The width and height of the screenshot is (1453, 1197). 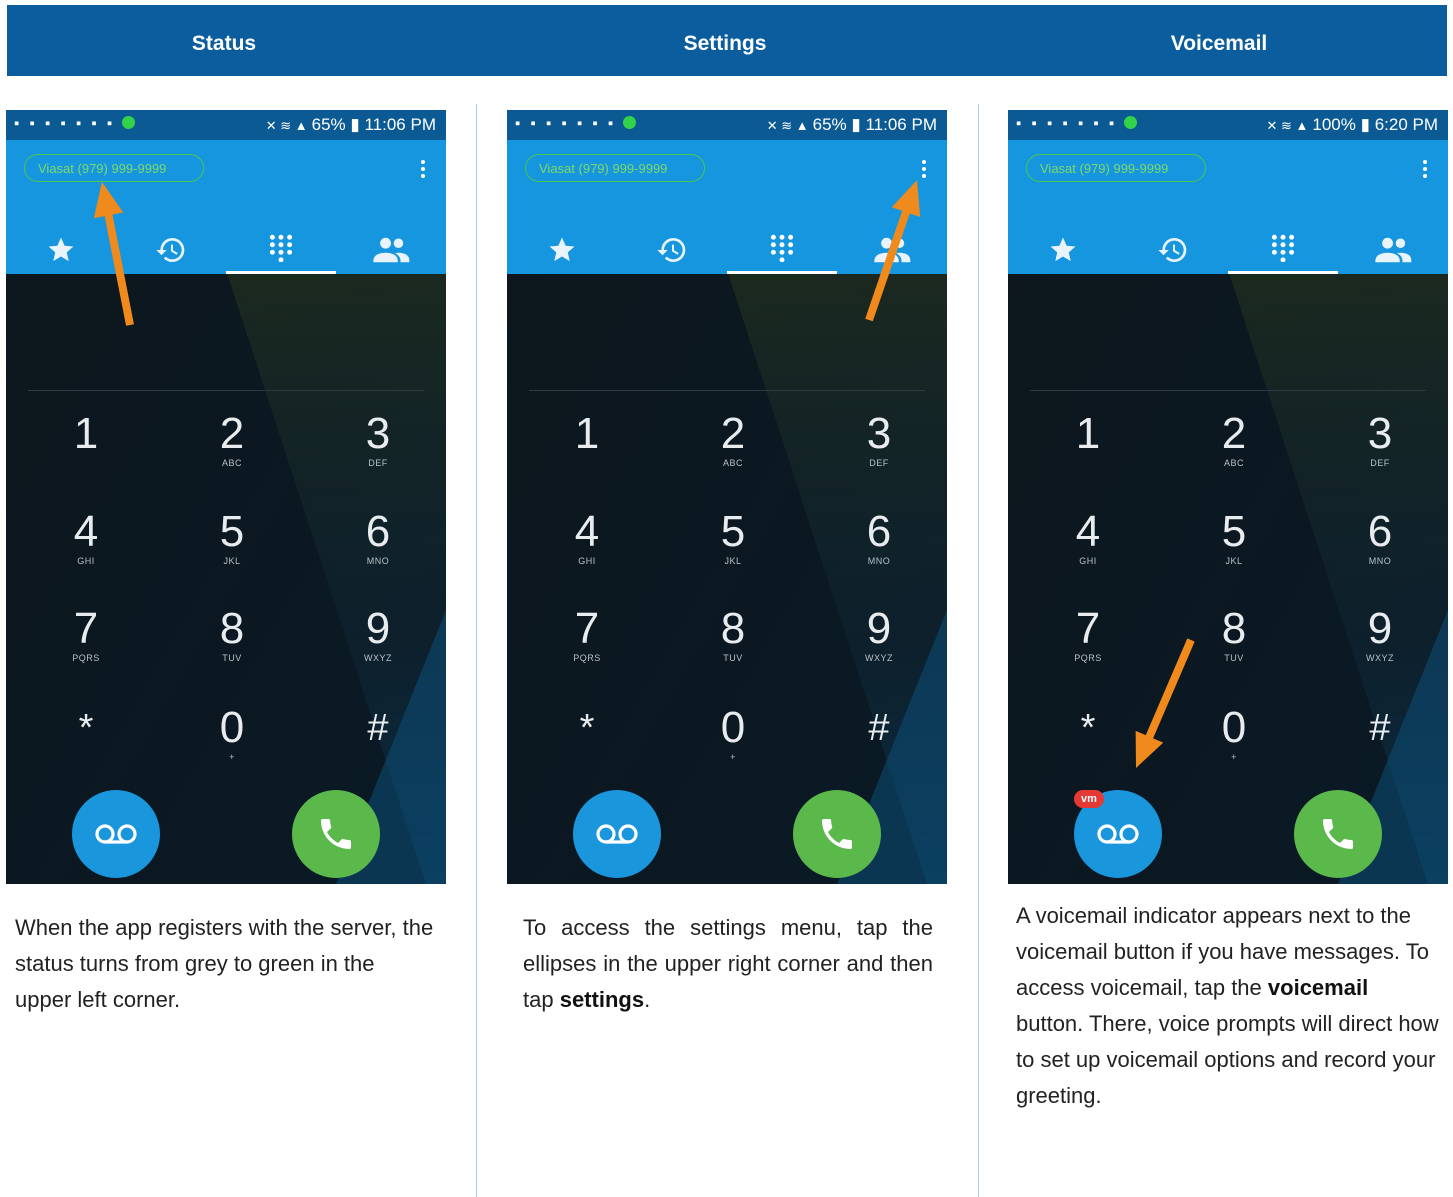 I want to click on voicemail-icon, so click(x=617, y=834).